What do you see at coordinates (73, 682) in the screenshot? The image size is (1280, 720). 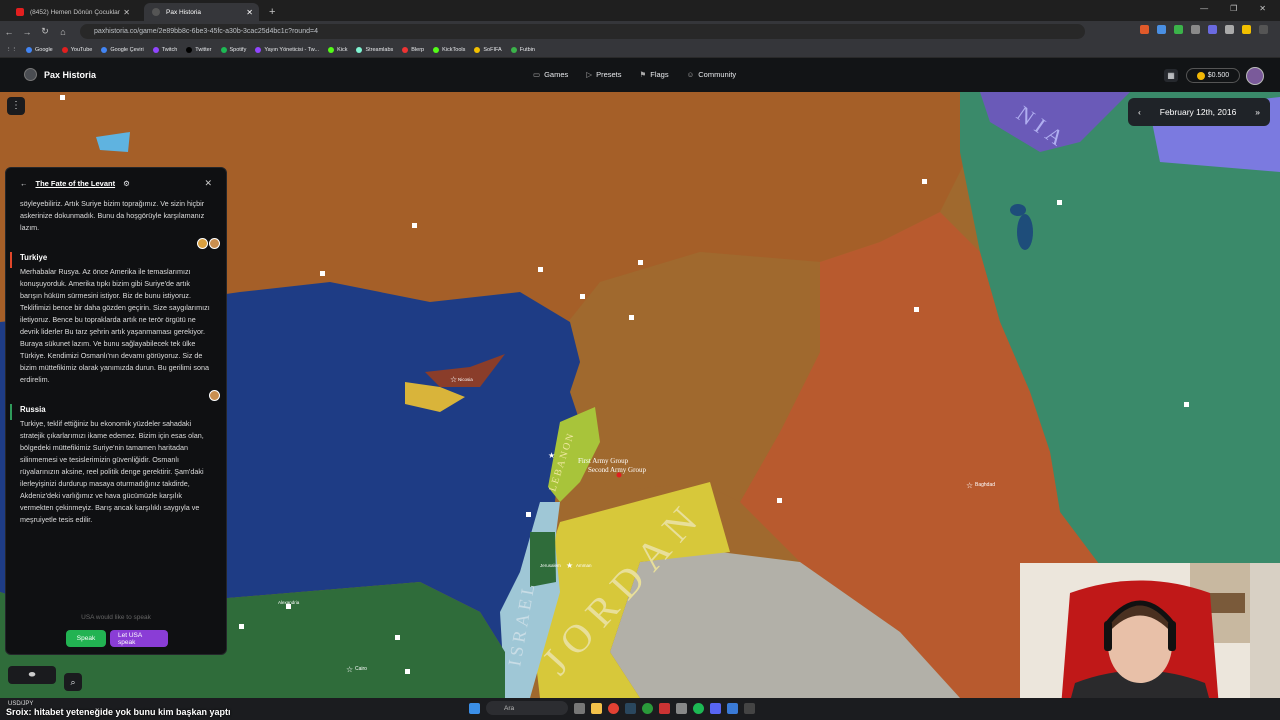 I see `search-map-button: ⌕` at bounding box center [73, 682].